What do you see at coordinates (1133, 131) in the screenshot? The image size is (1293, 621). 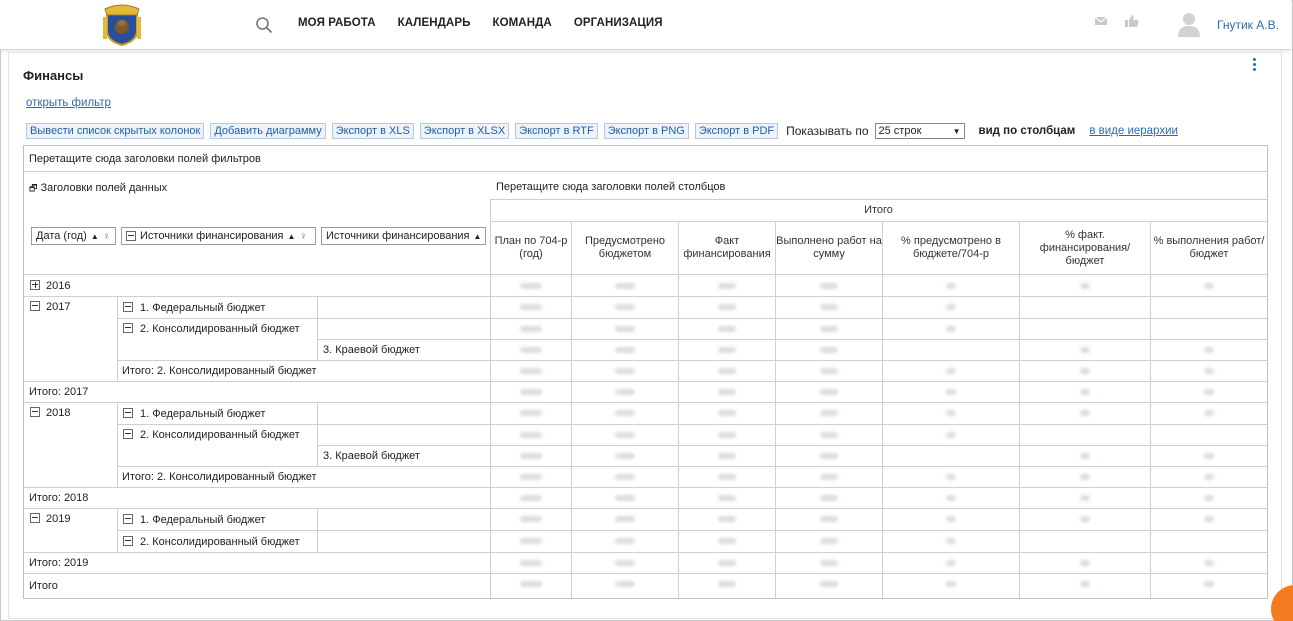 I see `view-hierarchy-link: в виде иерархии` at bounding box center [1133, 131].